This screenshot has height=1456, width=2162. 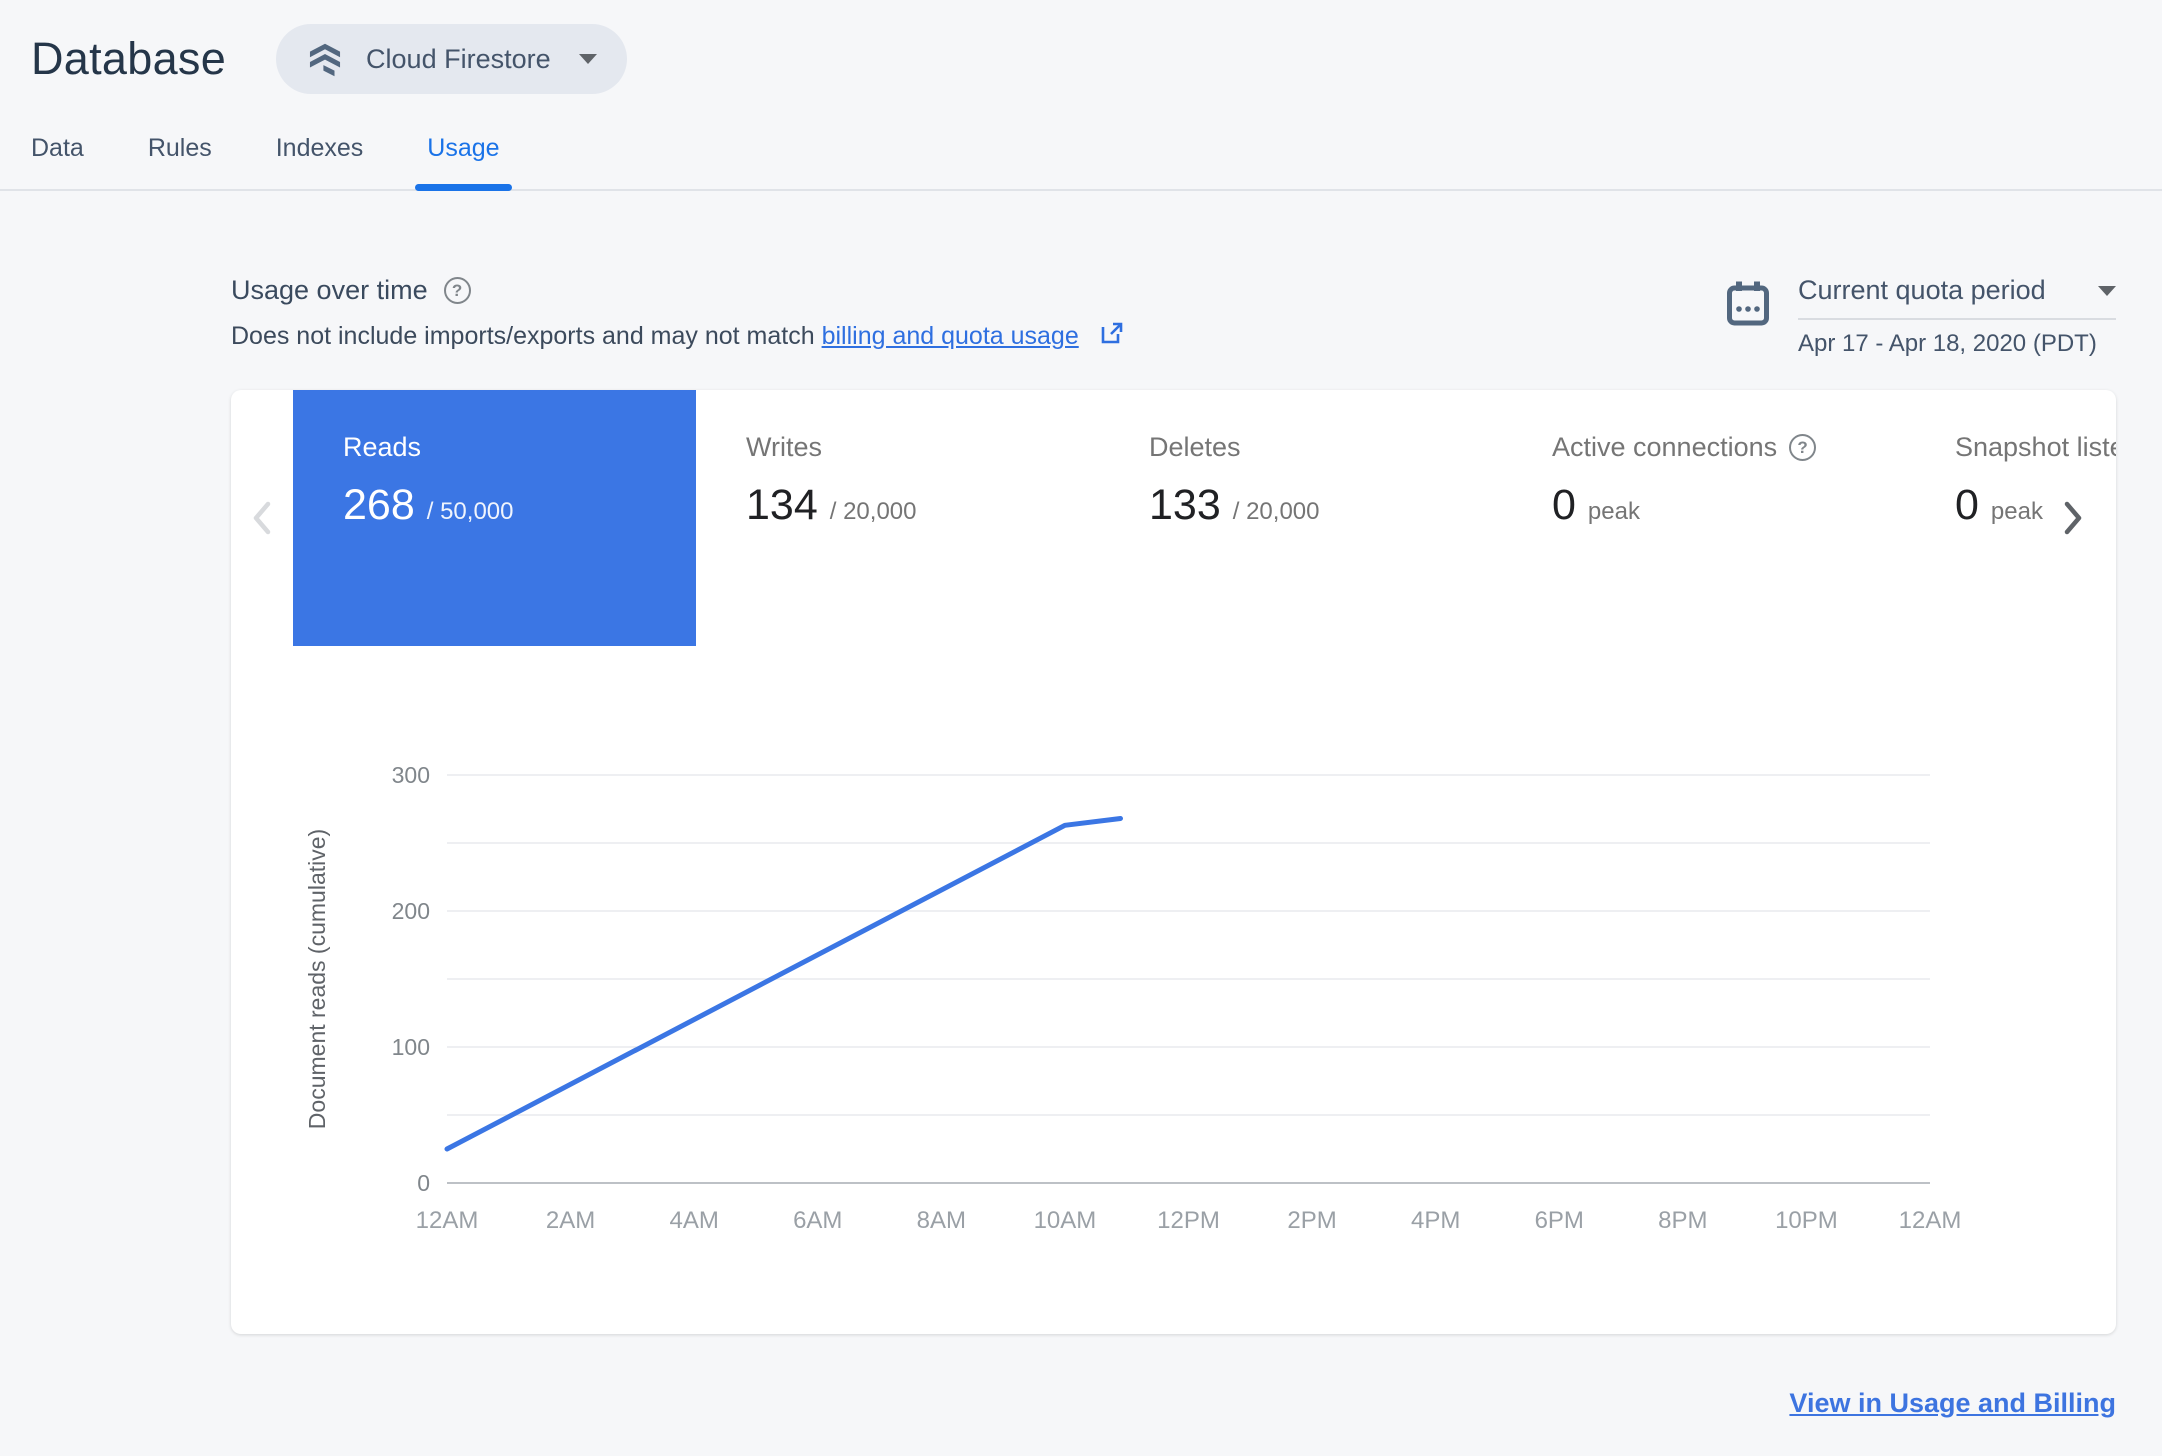 I want to click on quota-period-range: Apr 17 - Apr 18, 2020 (PDT), so click(x=1947, y=343).